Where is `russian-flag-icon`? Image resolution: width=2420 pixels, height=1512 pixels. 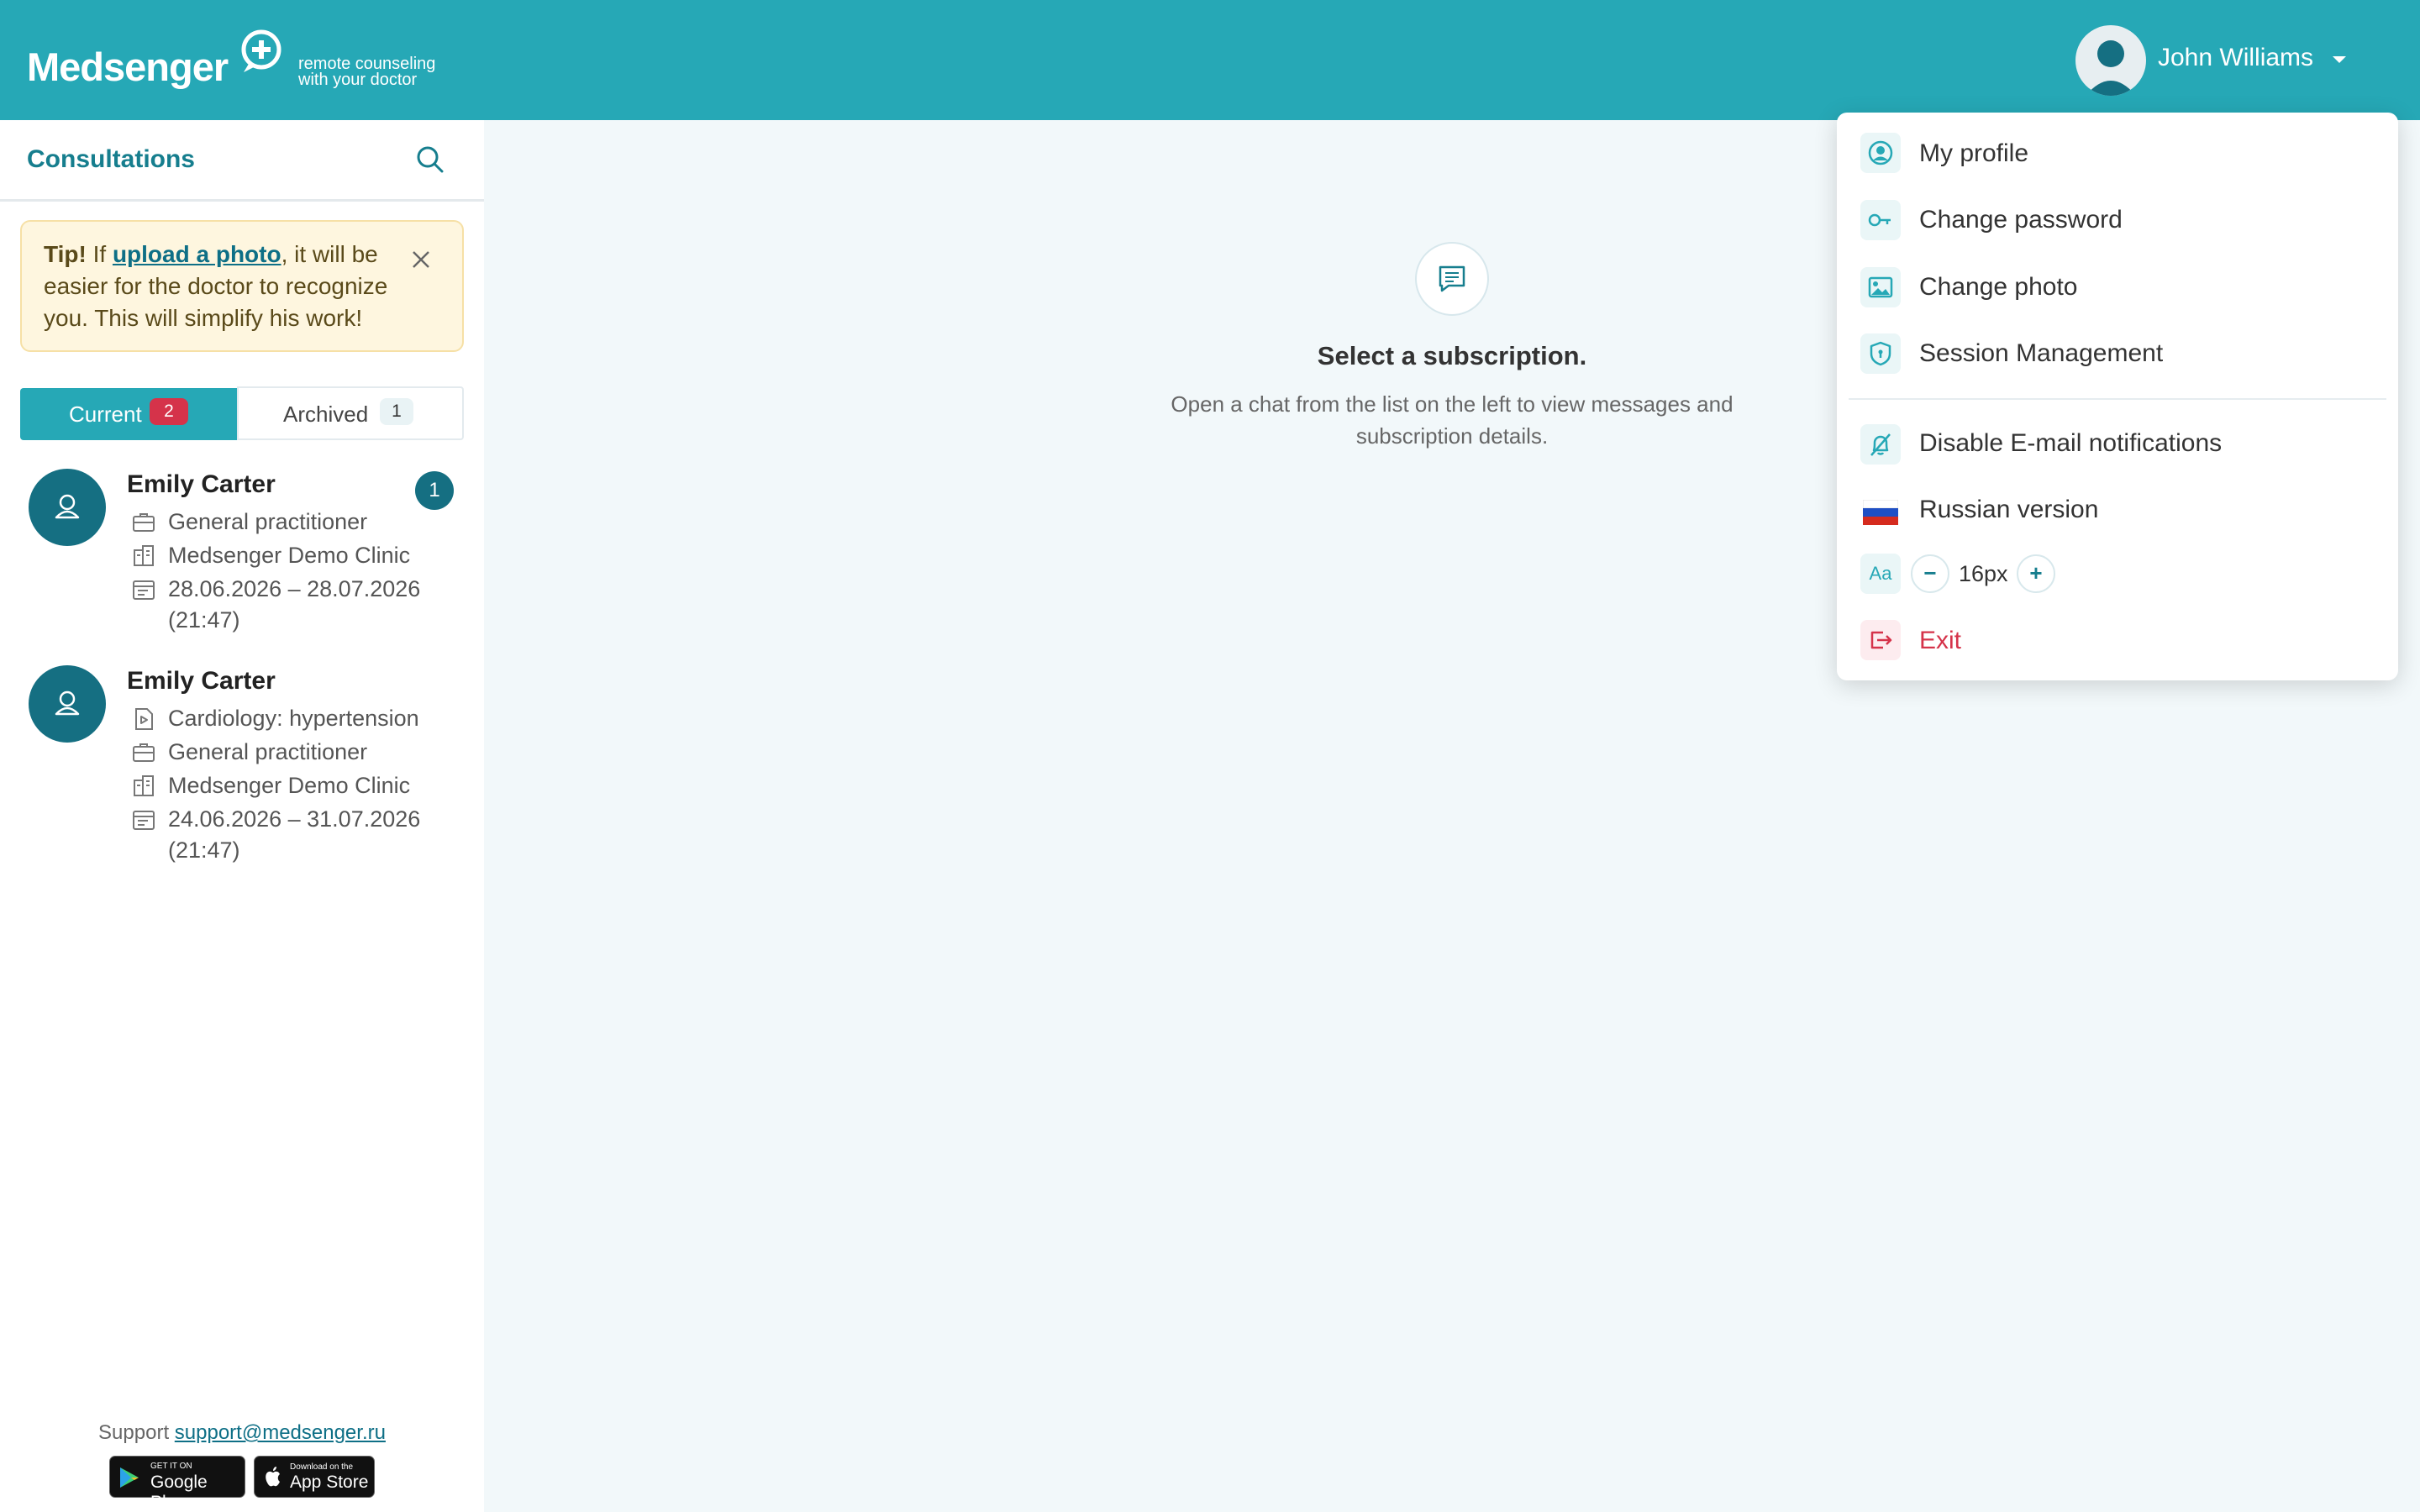
russian-flag-icon is located at coordinates (1880, 512).